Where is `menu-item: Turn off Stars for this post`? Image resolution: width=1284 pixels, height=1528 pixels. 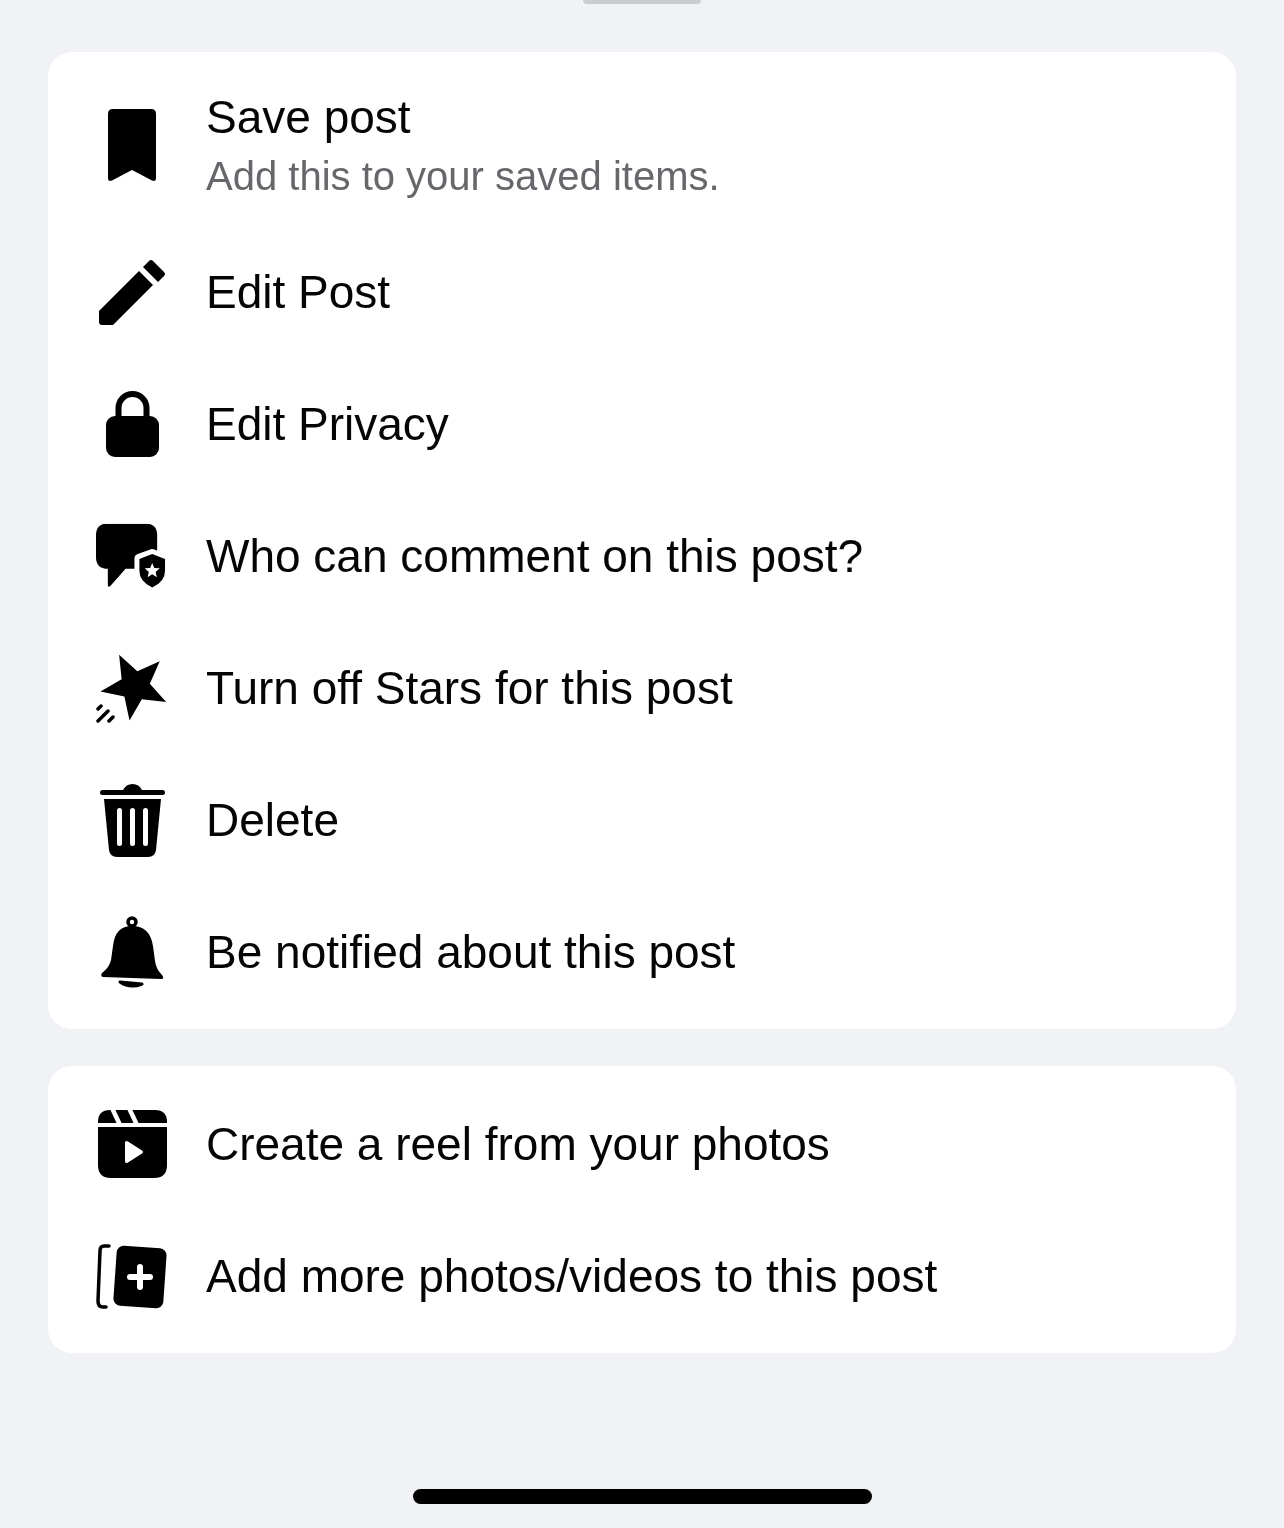
menu-item: Turn off Stars for this post is located at coordinates (642, 688).